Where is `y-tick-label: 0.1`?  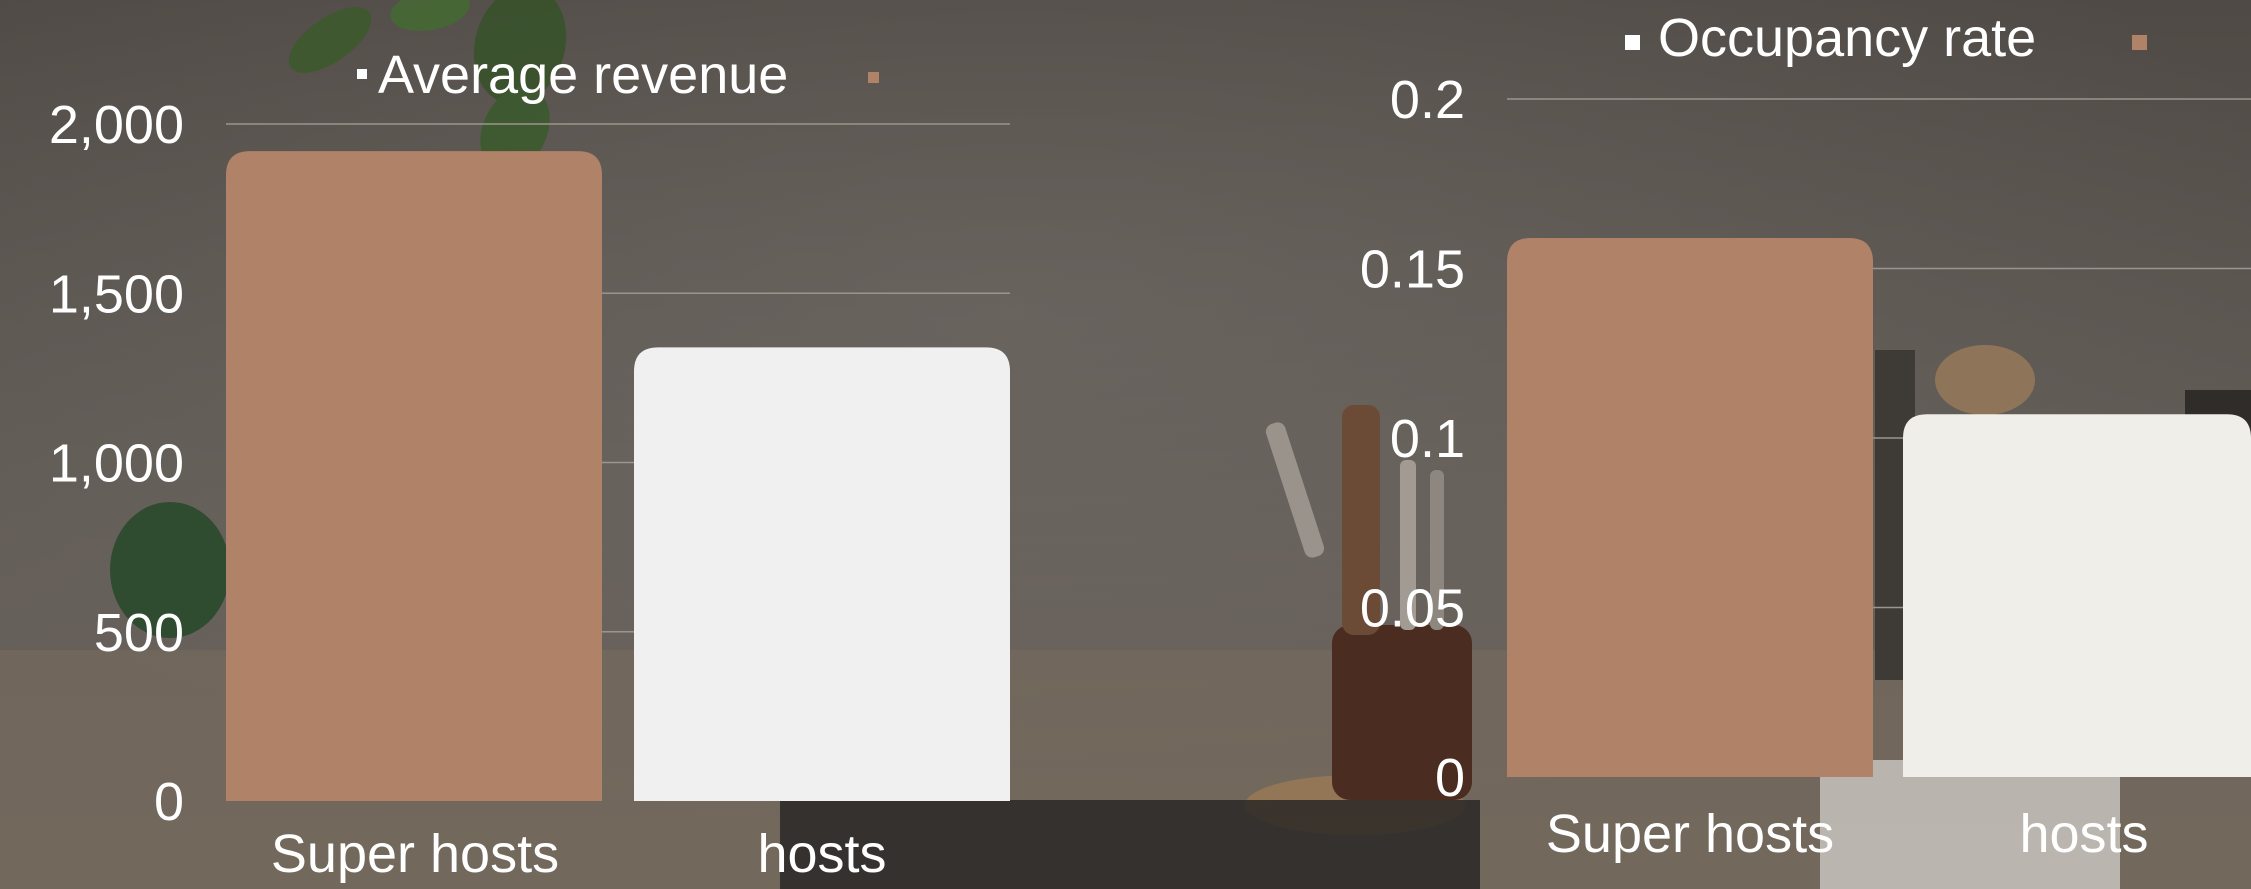
y-tick-label: 0.1 is located at coordinates (1427, 439).